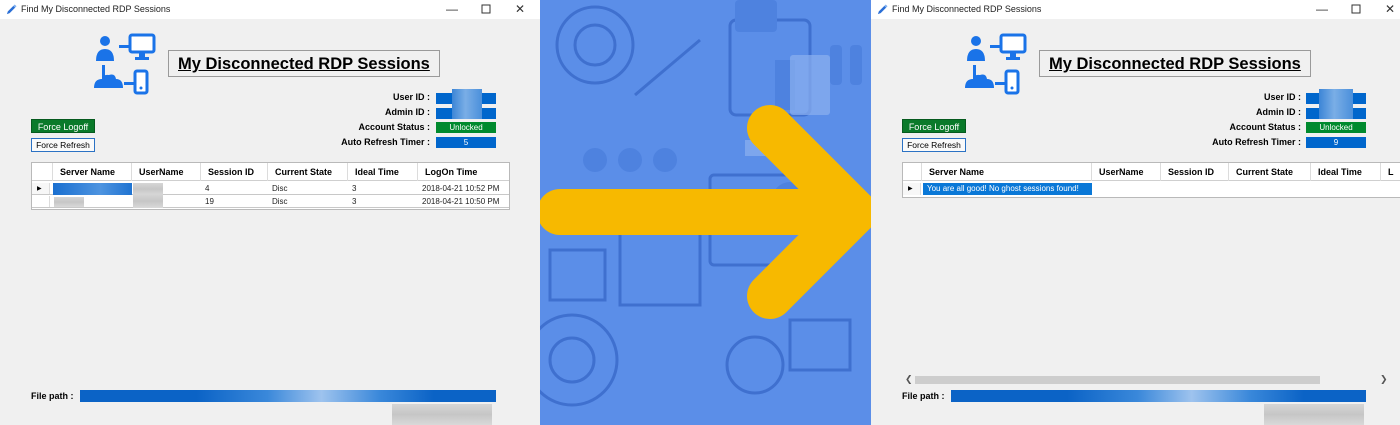 The height and width of the screenshot is (425, 1400). Describe the element at coordinates (209, 201) in the screenshot. I see `cell-session-id: 19` at that location.